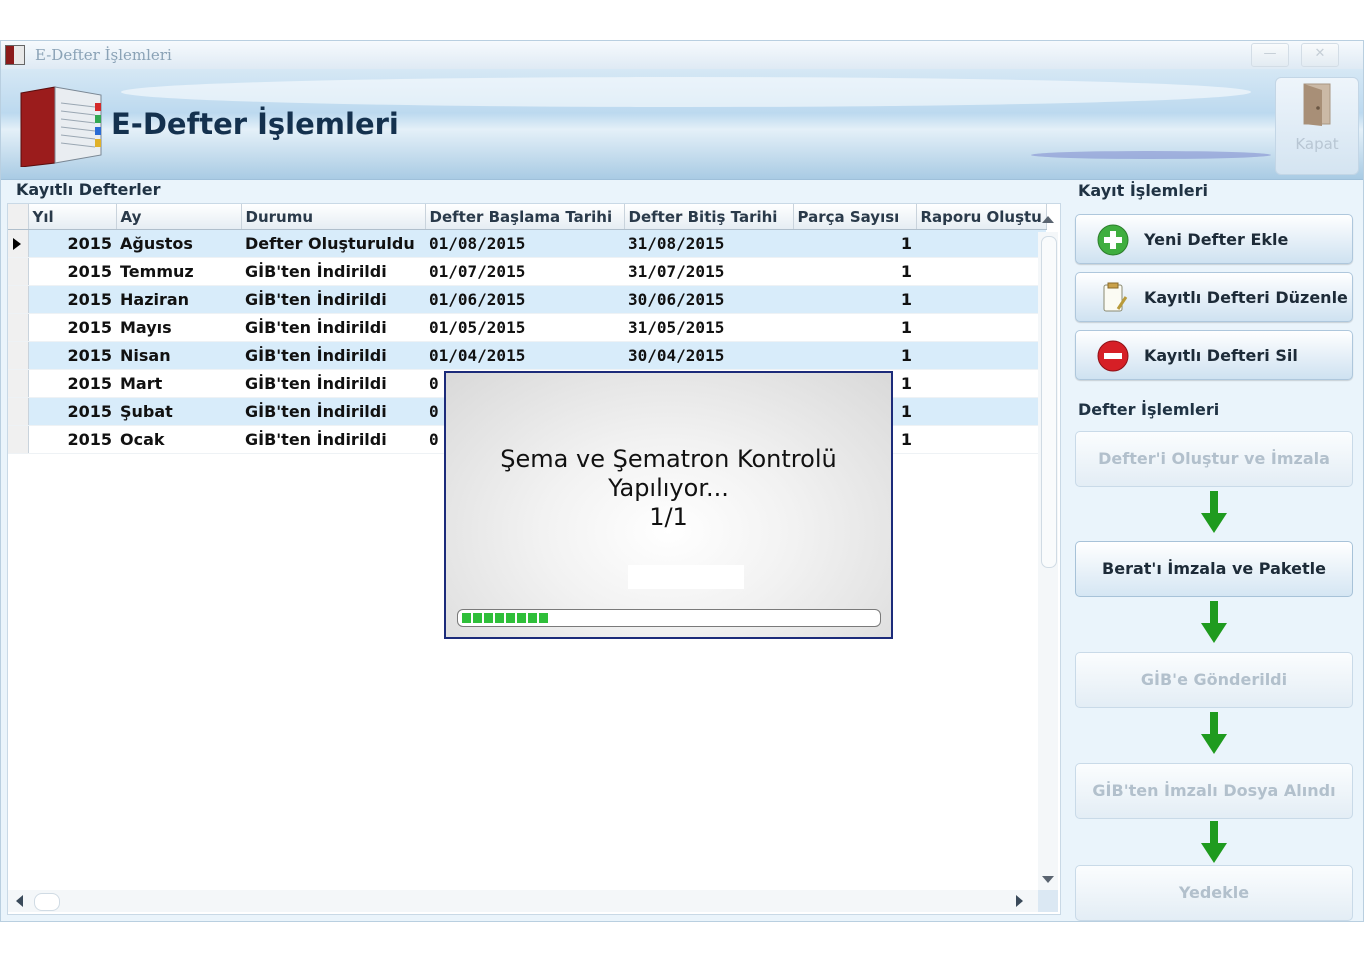 The width and height of the screenshot is (1364, 963). I want to click on cell-start-date: 01/06/2015, so click(524, 299).